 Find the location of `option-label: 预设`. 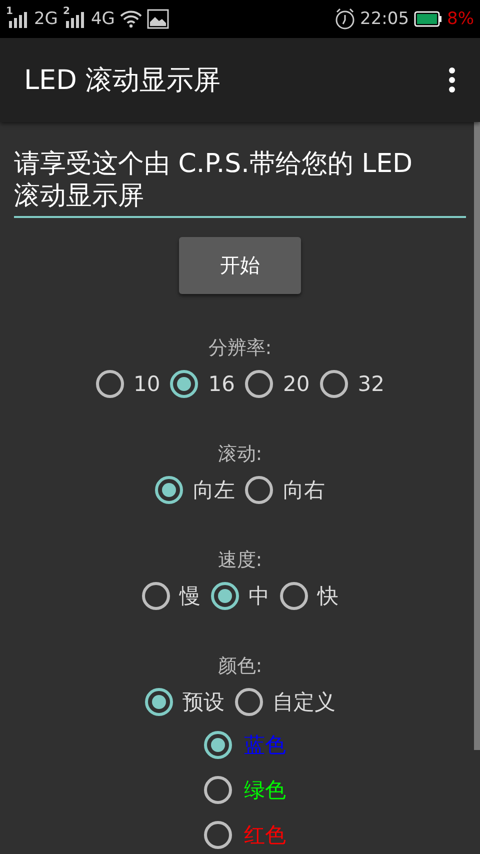

option-label: 预设 is located at coordinates (203, 702).